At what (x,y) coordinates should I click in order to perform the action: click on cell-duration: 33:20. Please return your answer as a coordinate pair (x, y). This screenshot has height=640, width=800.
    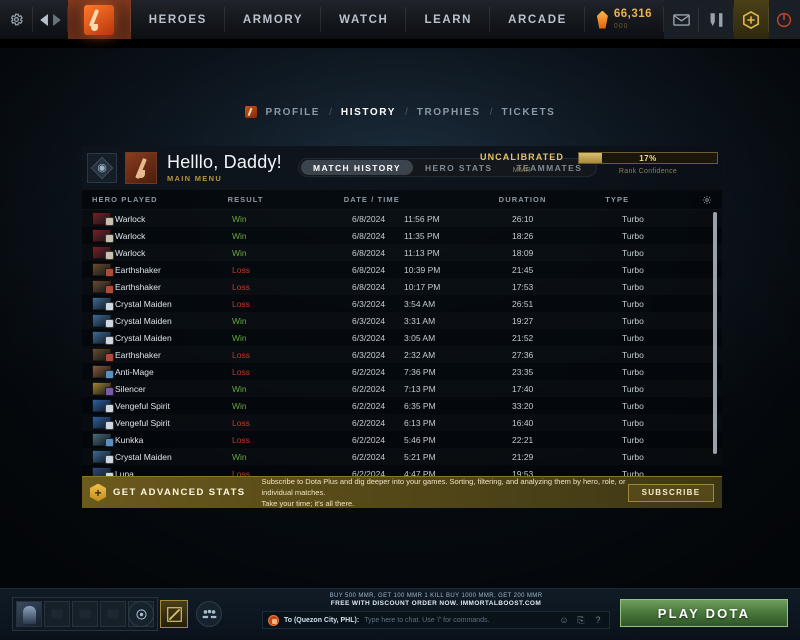
    Looking at the image, I should click on (523, 405).